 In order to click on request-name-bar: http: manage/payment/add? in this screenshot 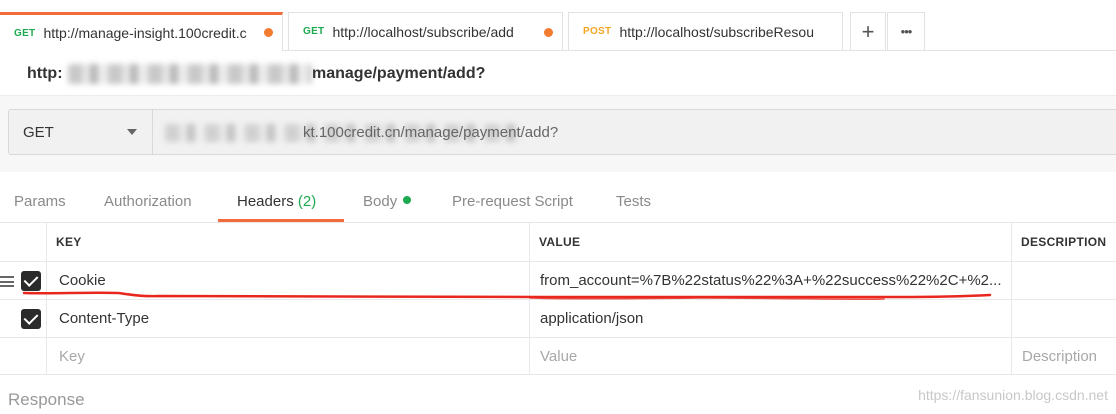, I will do `click(558, 73)`.